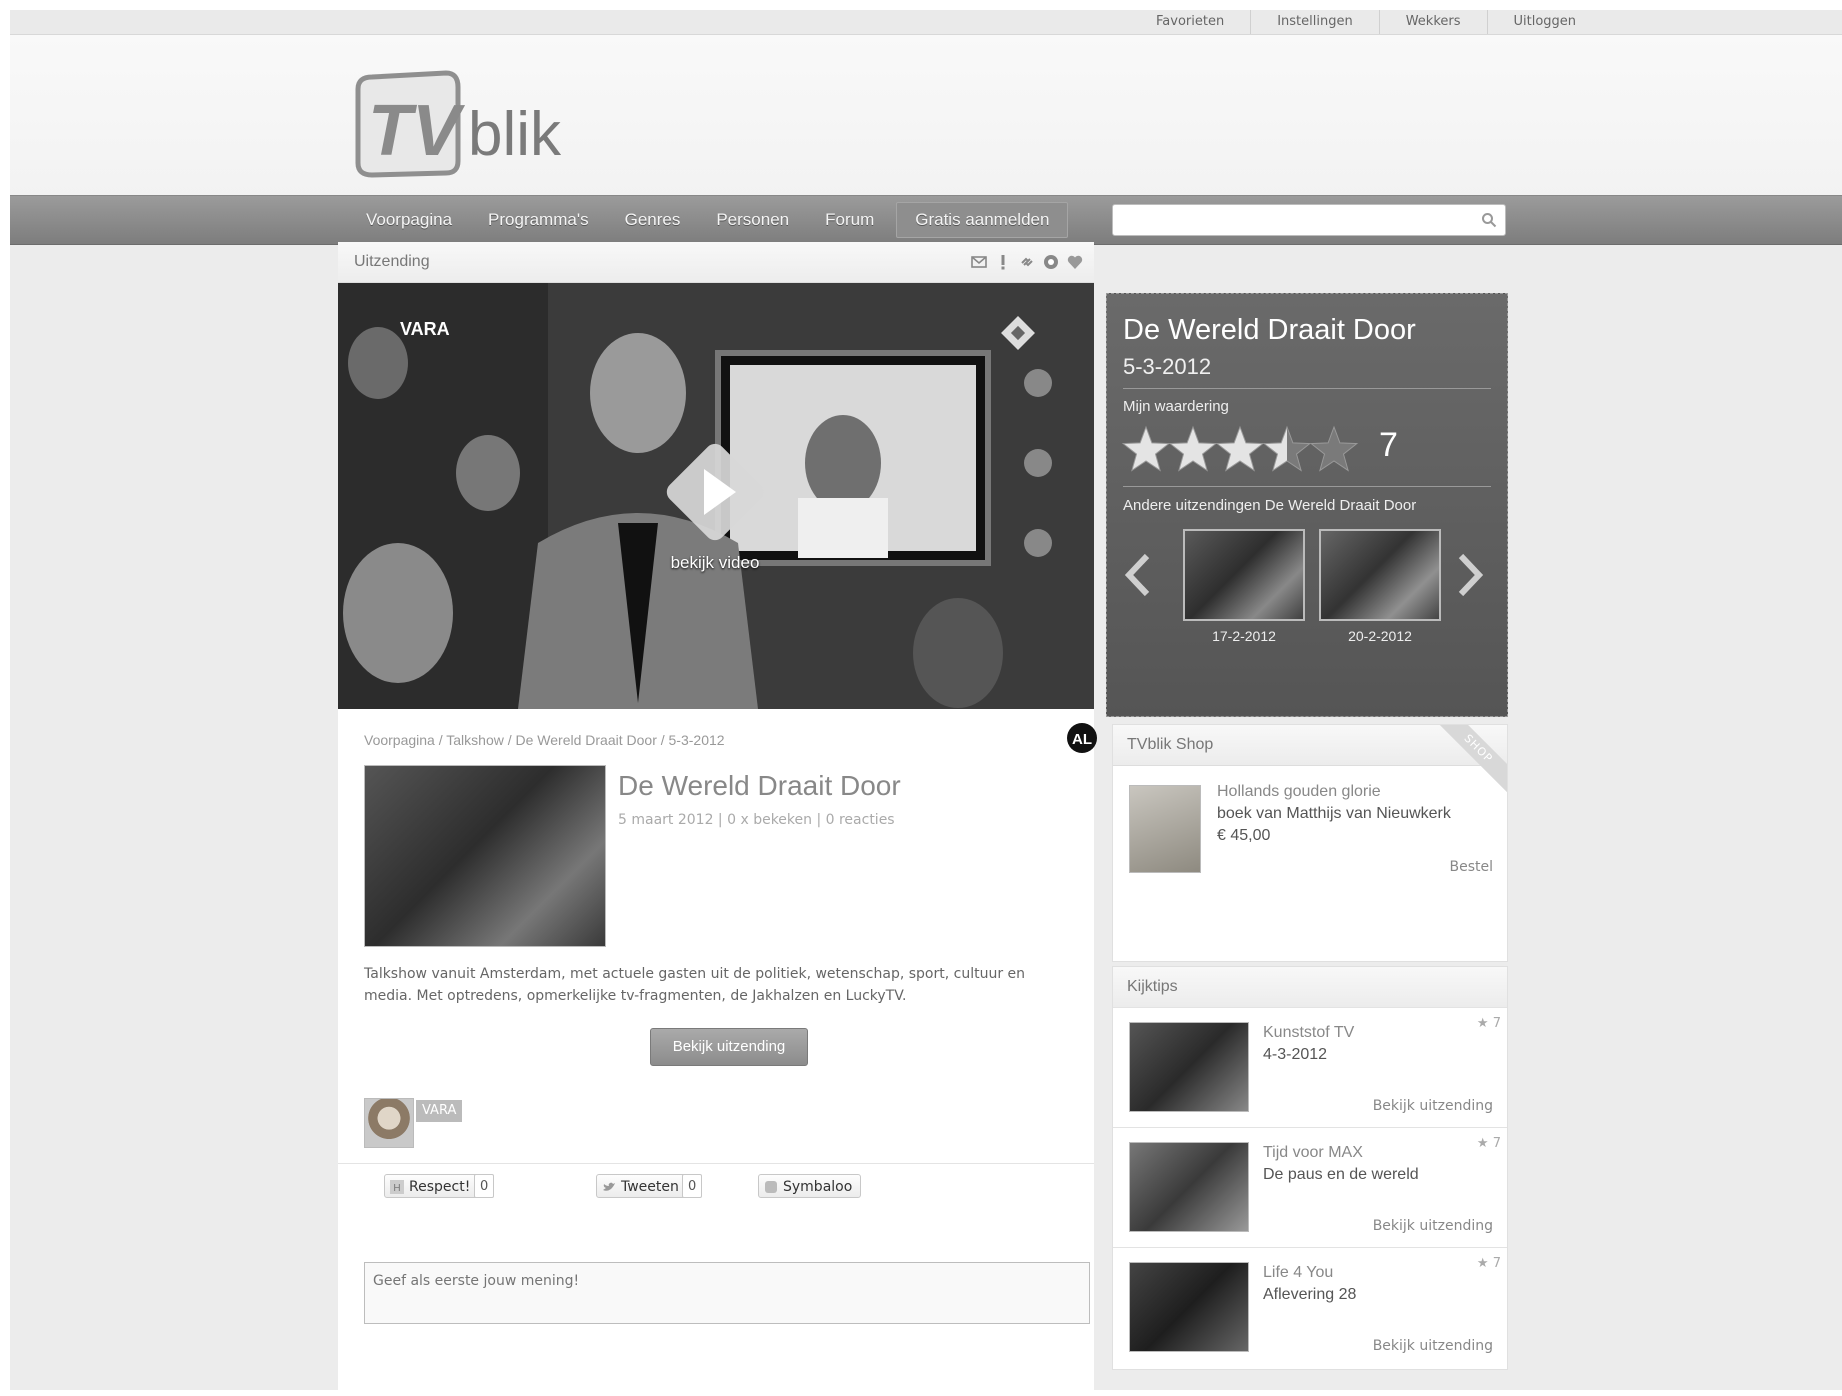 The width and height of the screenshot is (1842, 1396). I want to click on top-link-instellingen: Instellingen, so click(1314, 22).